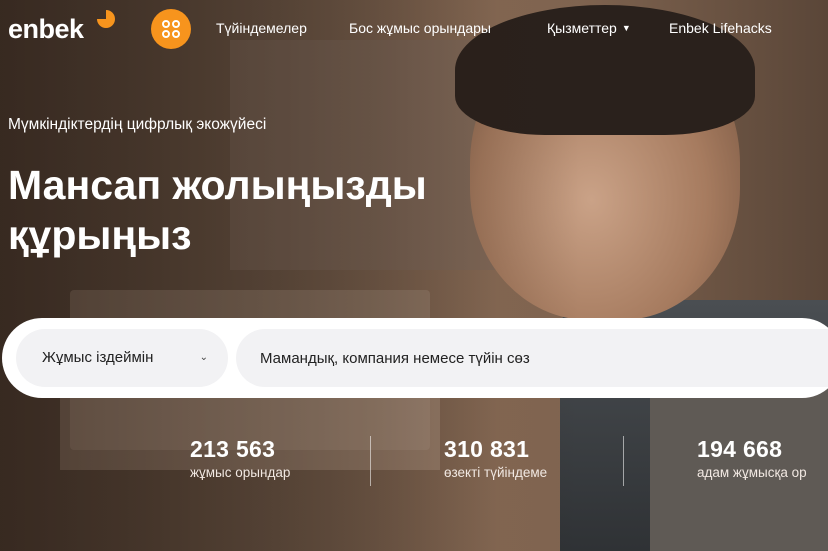 The height and width of the screenshot is (551, 828). I want to click on stat-label: өзекті түйіндеме, so click(496, 472).